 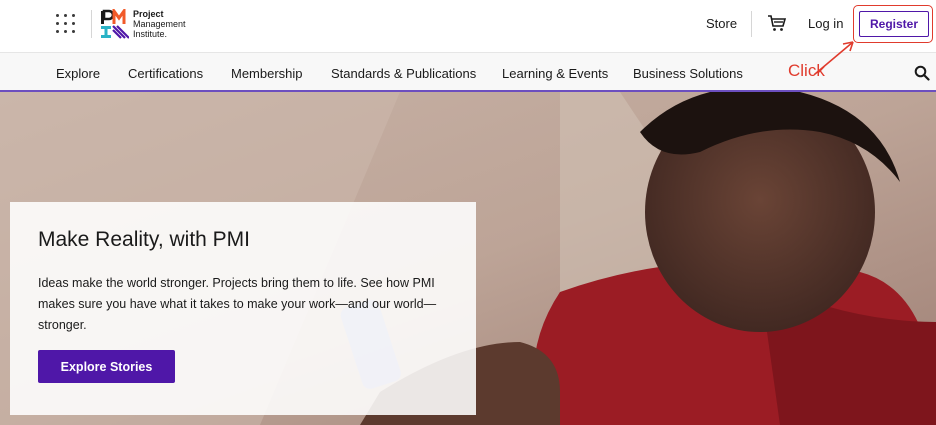 I want to click on nav-item-learning-events: Learning & Events, so click(x=555, y=73).